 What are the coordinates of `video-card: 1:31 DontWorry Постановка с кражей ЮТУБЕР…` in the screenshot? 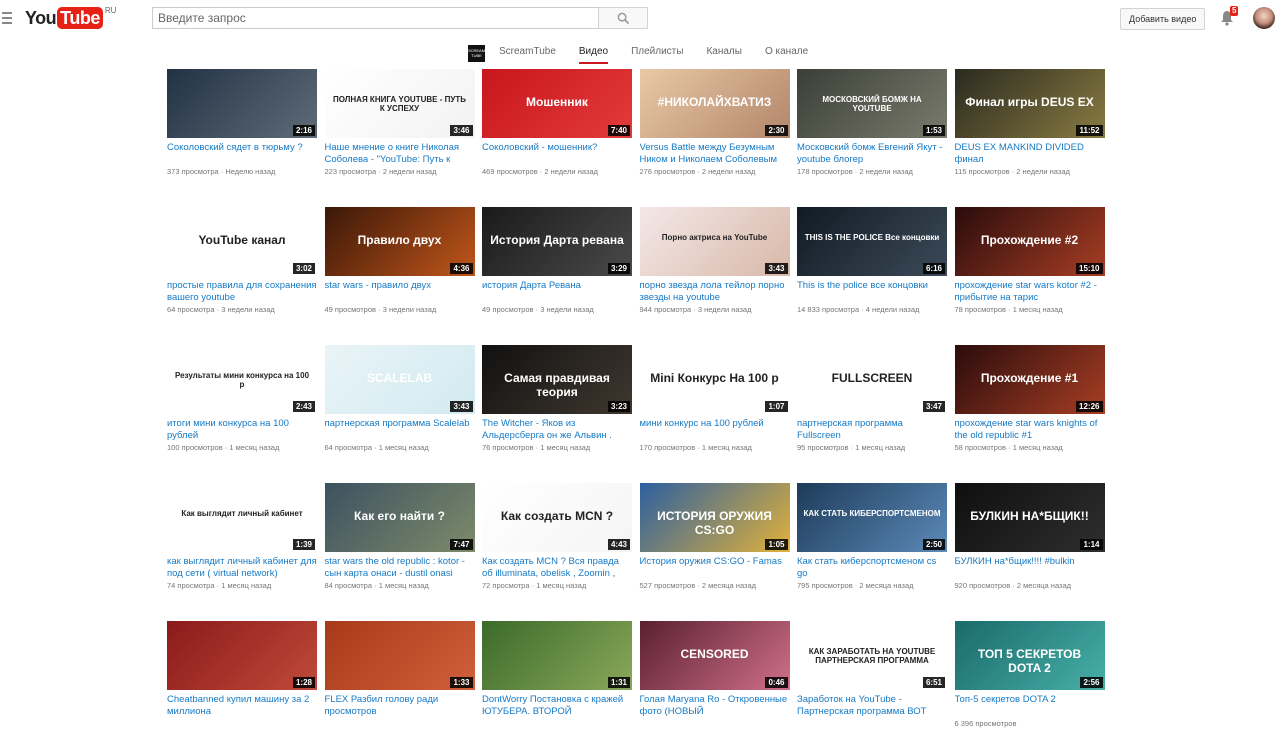 It's located at (557, 669).